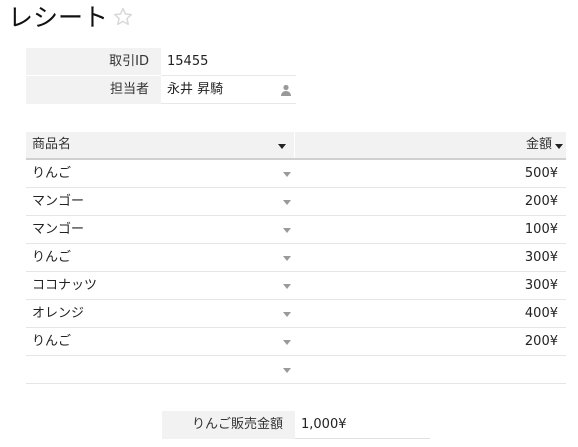  I want to click on assignee-value: 永井 昇騎, so click(195, 89).